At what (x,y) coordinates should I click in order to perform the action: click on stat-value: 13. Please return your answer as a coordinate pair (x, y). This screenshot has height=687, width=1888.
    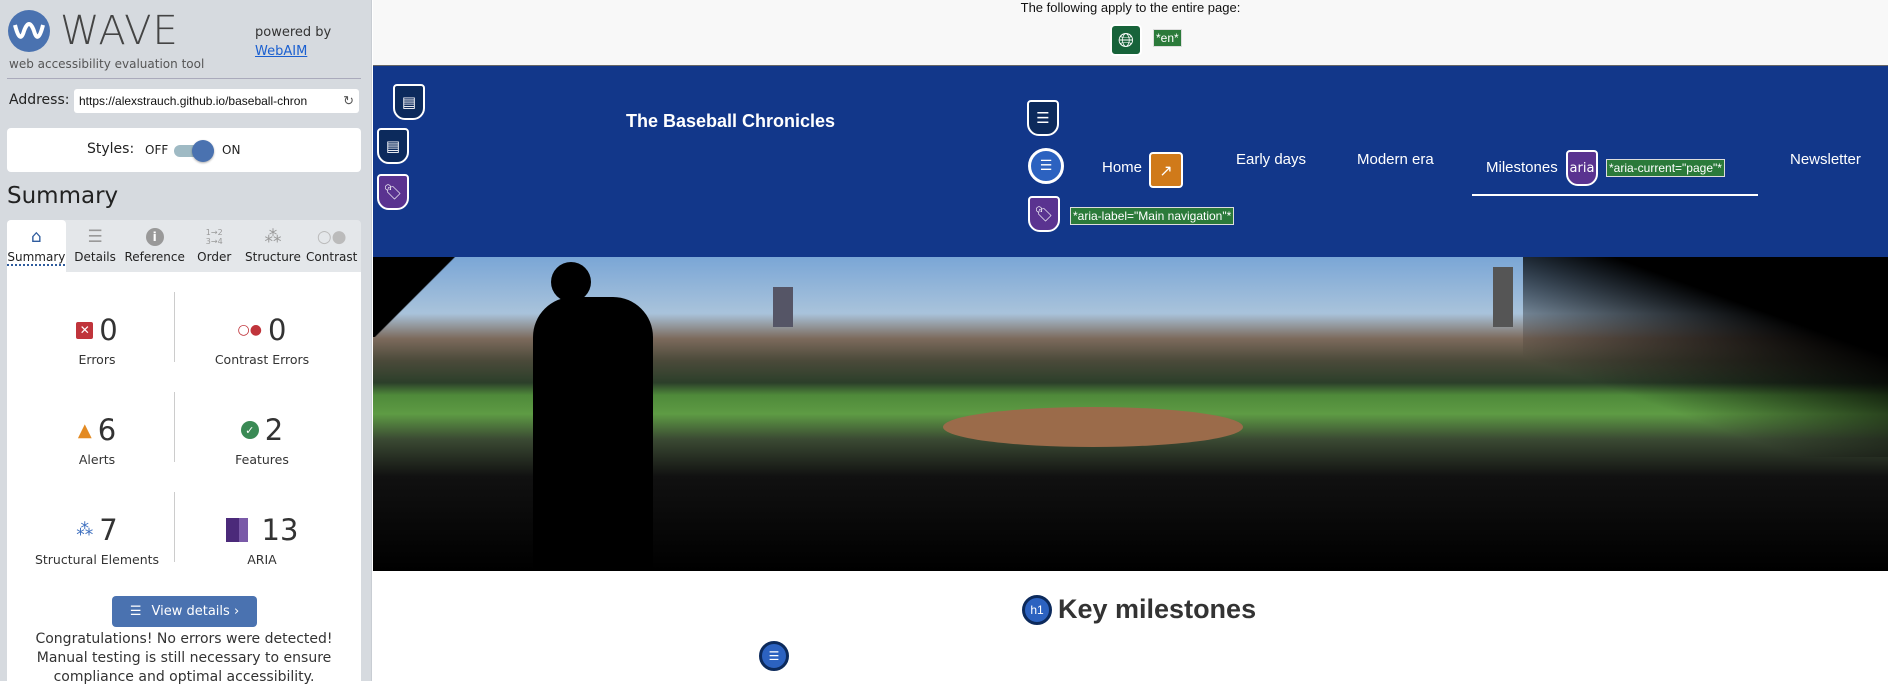
    Looking at the image, I should click on (280, 530).